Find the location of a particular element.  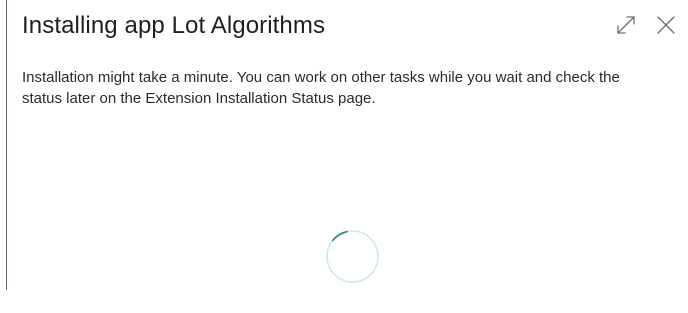

expand-icon is located at coordinates (626, 25).